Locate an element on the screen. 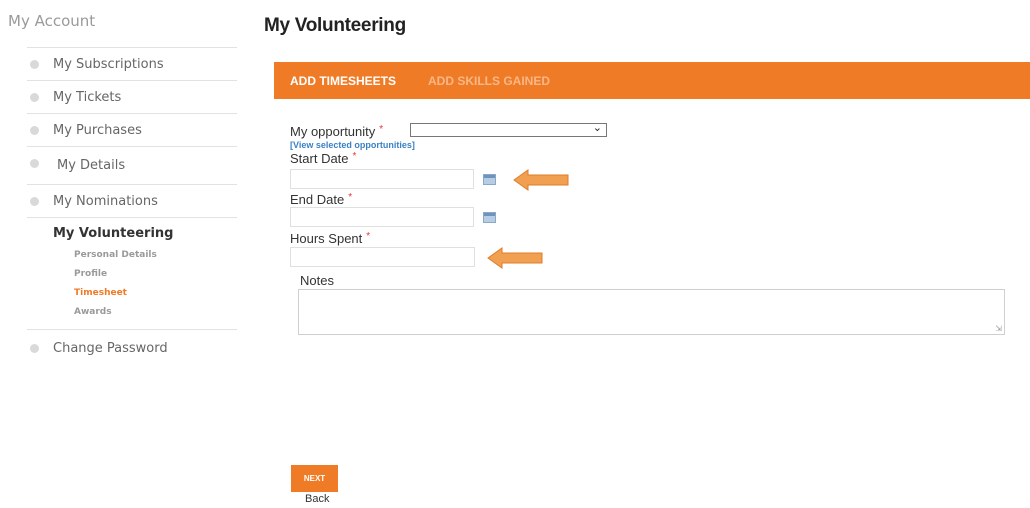  tab-add-timesheets: ADD TIMESHEETS is located at coordinates (343, 81).